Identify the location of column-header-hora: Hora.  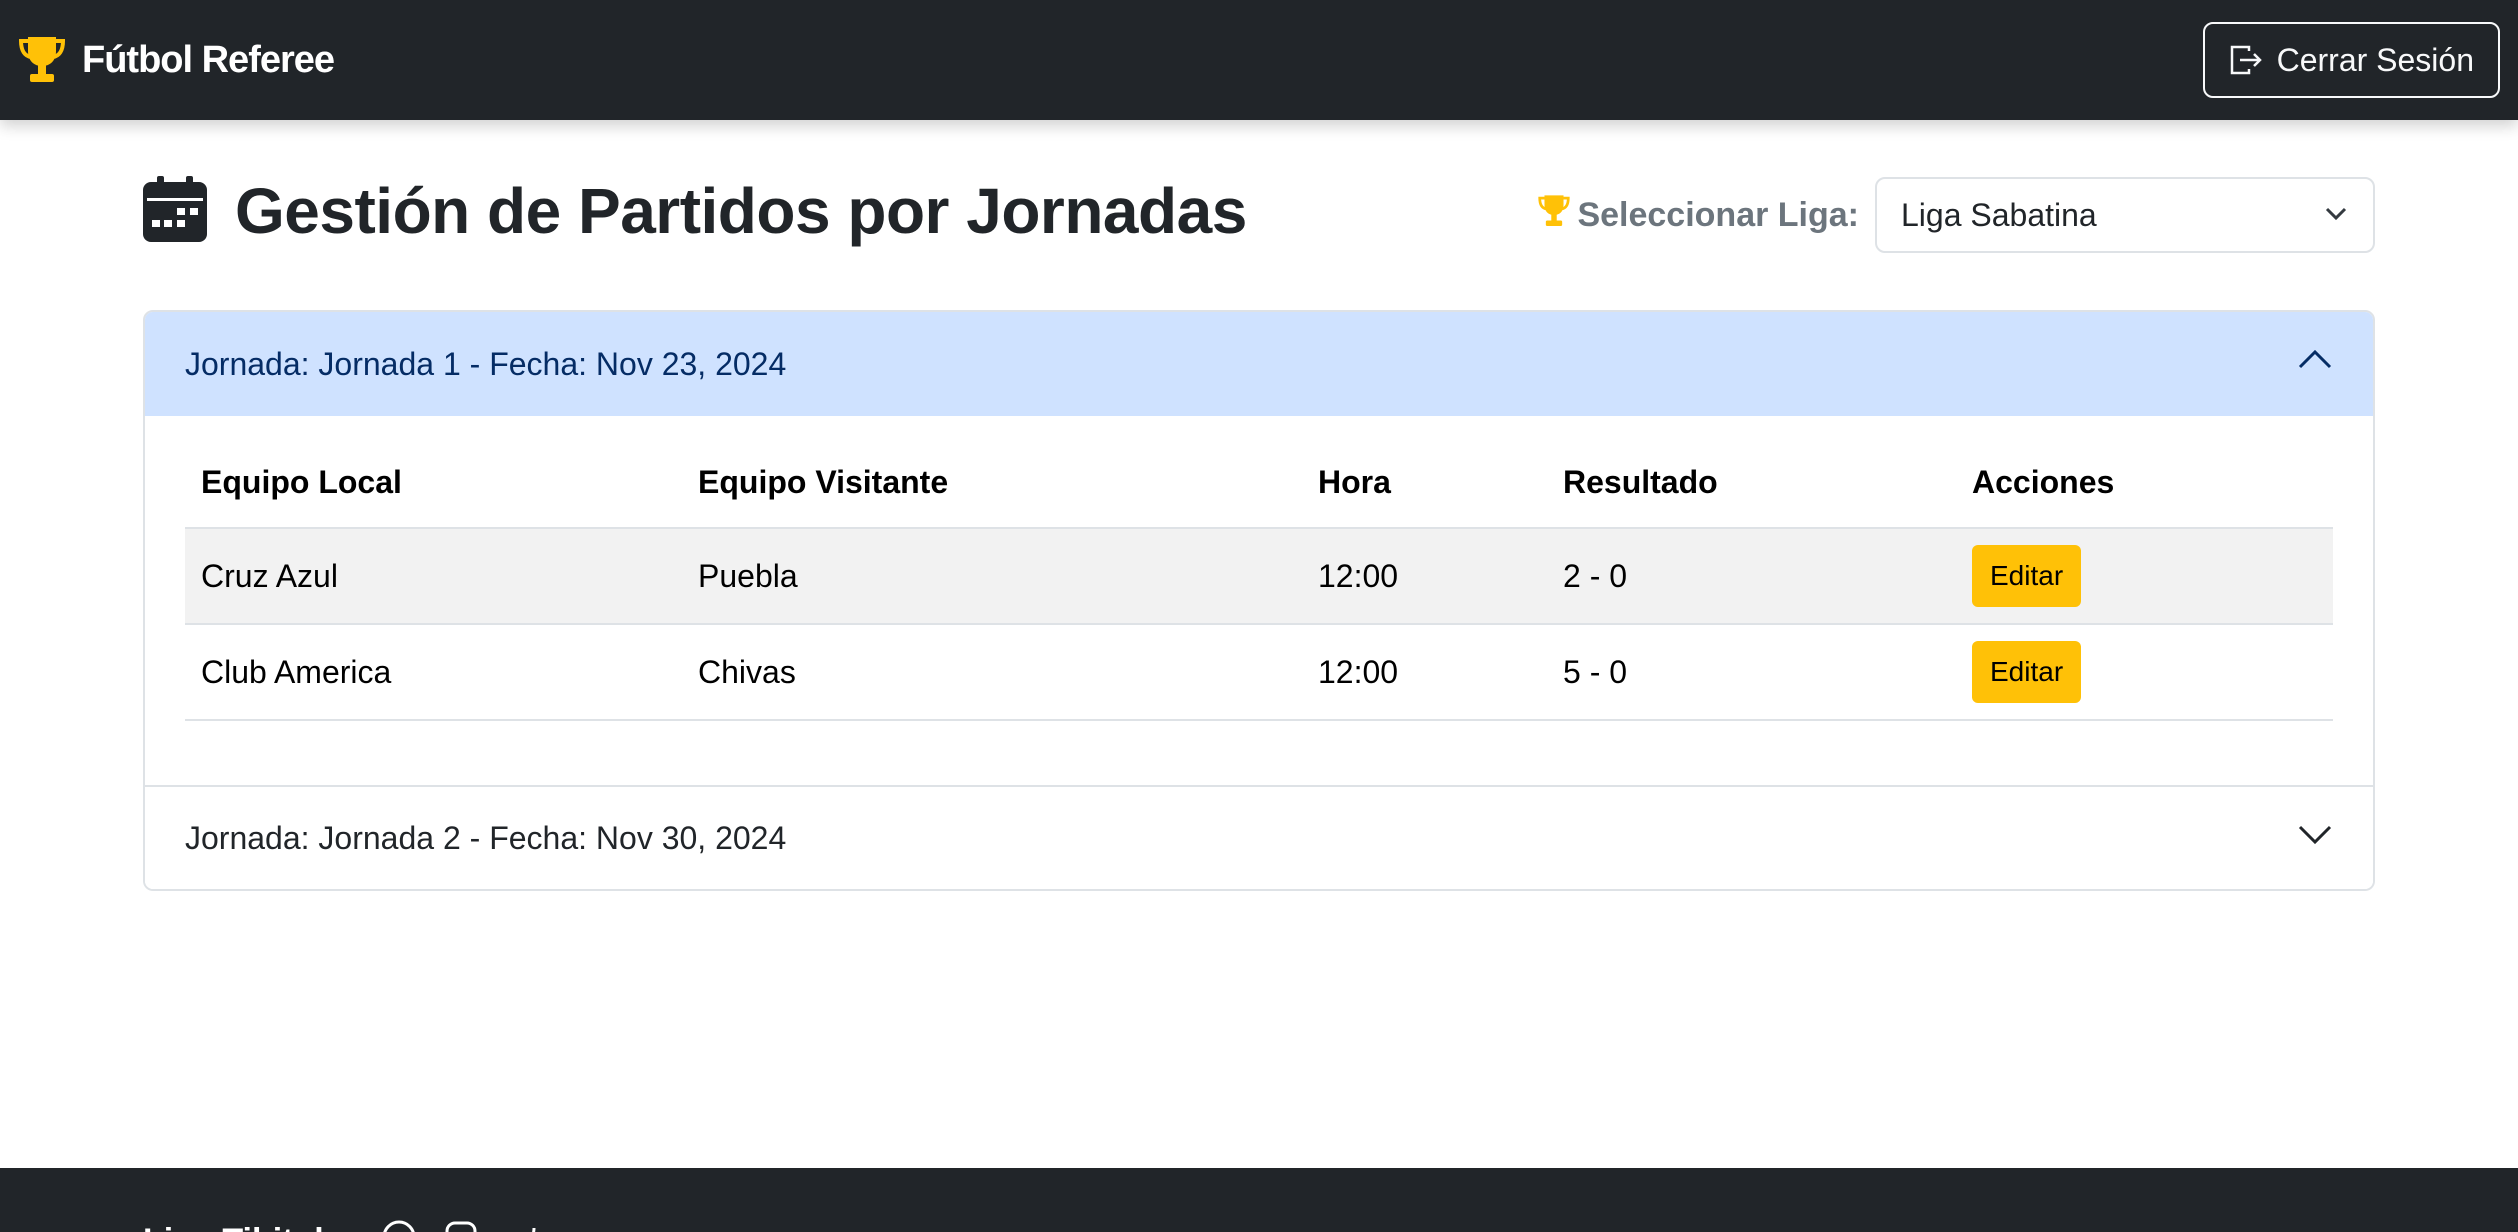
(1424, 493).